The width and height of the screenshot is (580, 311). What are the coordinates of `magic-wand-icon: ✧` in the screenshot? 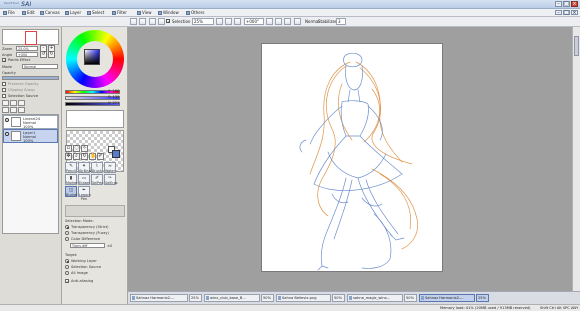 It's located at (84, 148).